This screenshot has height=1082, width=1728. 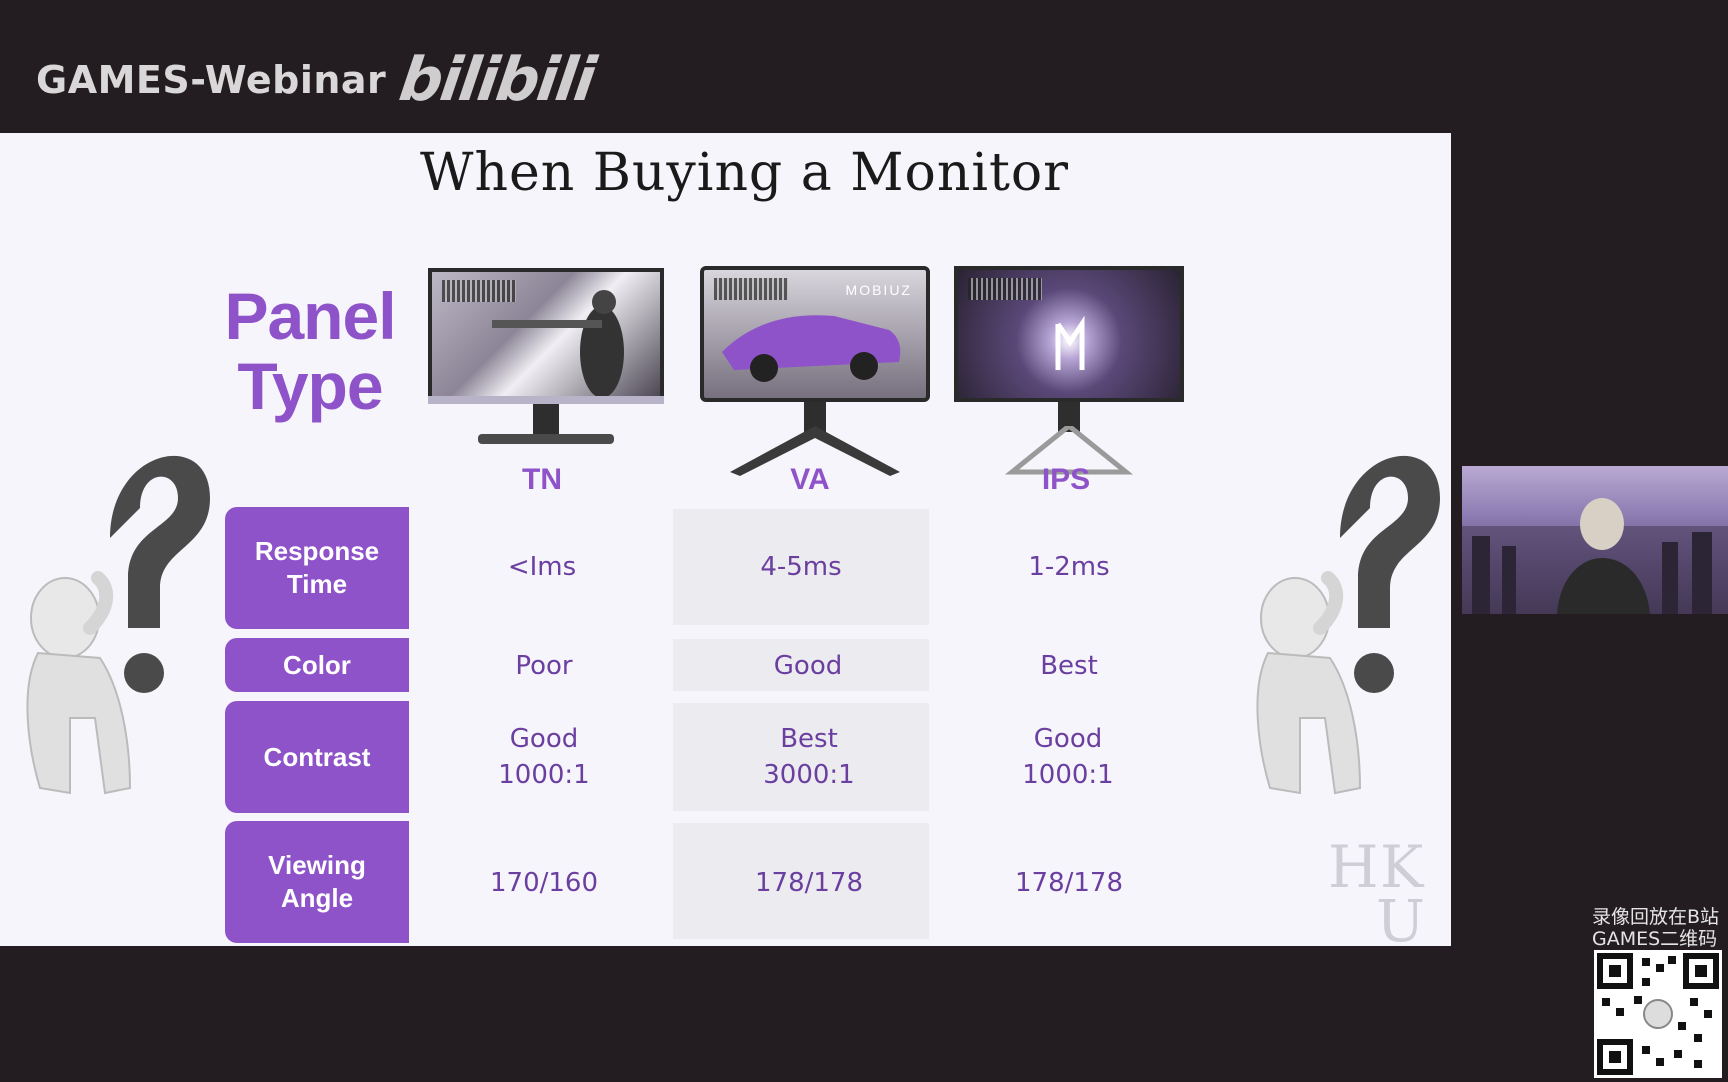 What do you see at coordinates (542, 479) in the screenshot?
I see `column-header-tn: TN` at bounding box center [542, 479].